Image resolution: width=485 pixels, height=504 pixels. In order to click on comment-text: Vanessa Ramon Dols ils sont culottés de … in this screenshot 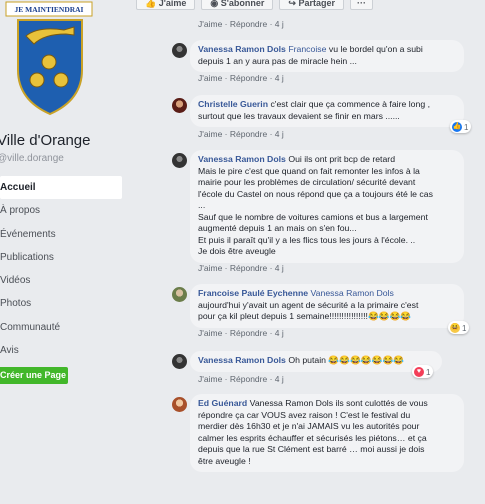, I will do `click(338, 403)`.